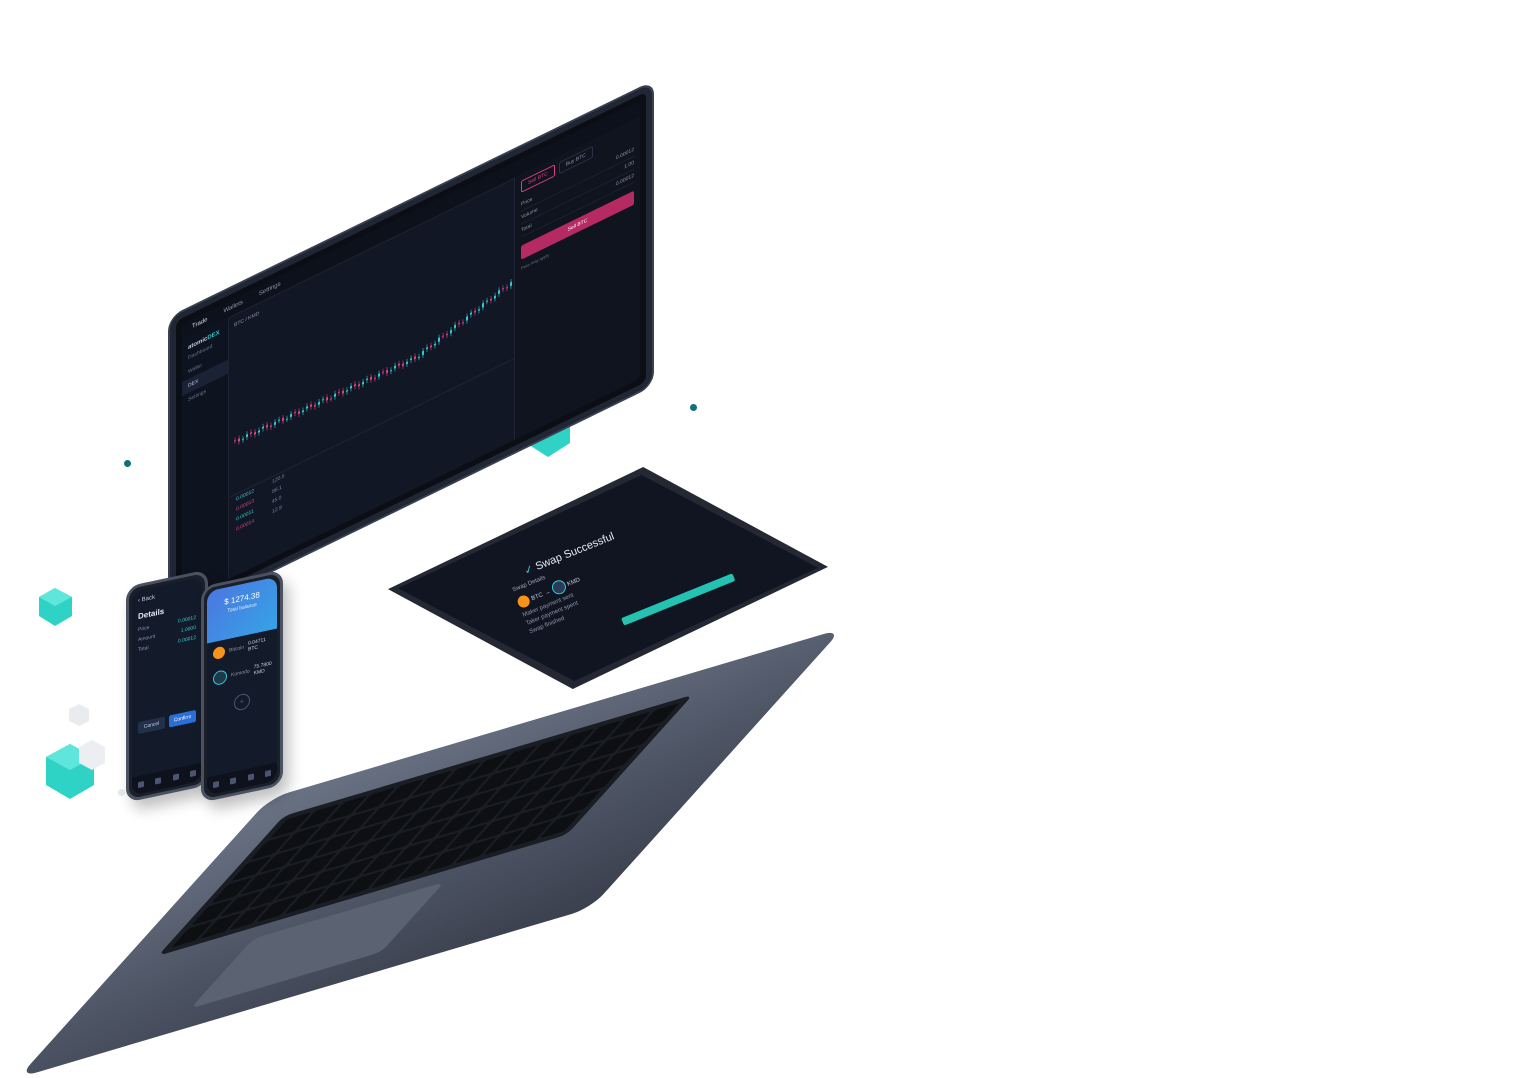 This screenshot has width=1518, height=1078. Describe the element at coordinates (526, 228) in the screenshot. I see `field-label: Total` at that location.